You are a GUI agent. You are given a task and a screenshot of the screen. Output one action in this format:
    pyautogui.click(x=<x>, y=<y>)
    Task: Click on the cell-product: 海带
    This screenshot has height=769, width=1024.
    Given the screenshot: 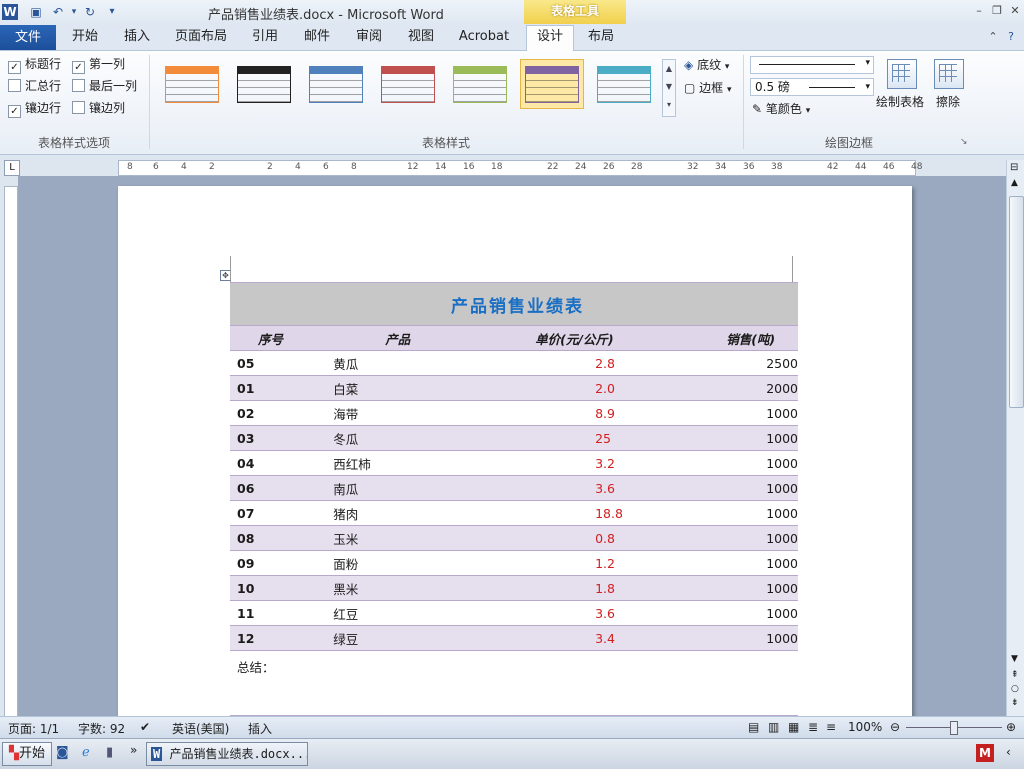 What is the action you would take?
    pyautogui.click(x=409, y=413)
    